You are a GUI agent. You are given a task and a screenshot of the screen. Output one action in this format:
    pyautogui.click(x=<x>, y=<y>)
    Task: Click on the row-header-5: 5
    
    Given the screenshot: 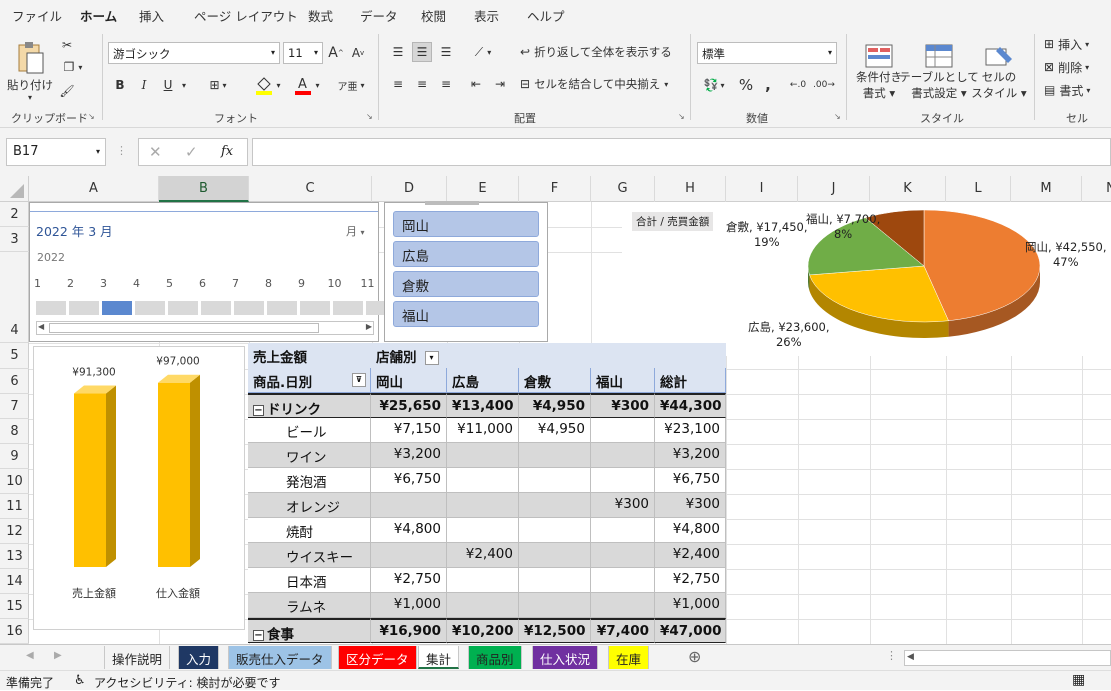 What is the action you would take?
    pyautogui.click(x=14, y=356)
    